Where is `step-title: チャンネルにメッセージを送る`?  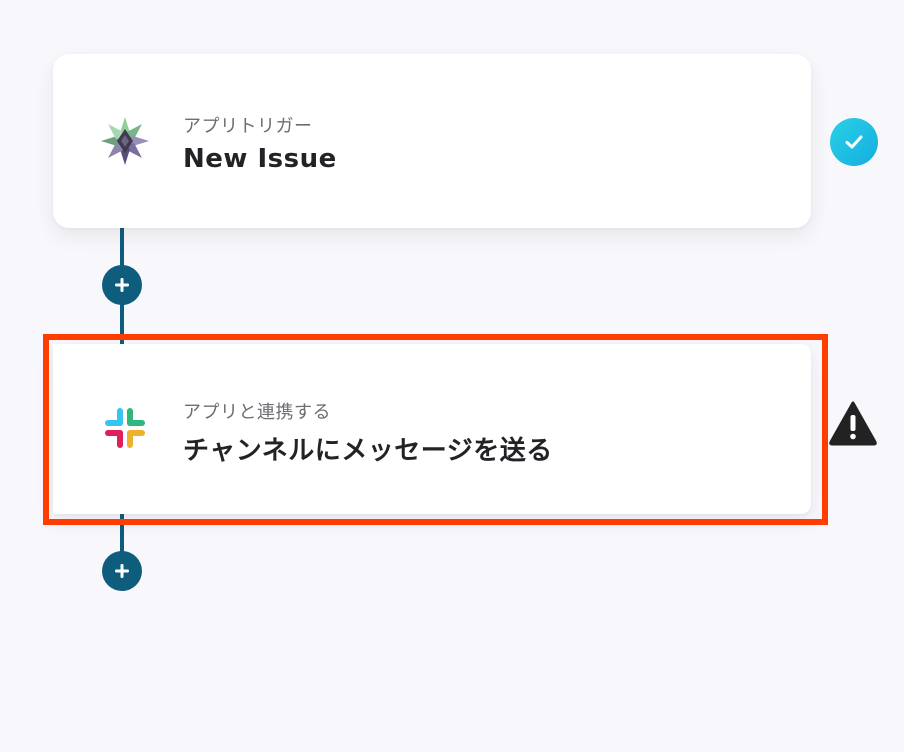
step-title: チャンネルにメッセージを送る is located at coordinates (368, 451).